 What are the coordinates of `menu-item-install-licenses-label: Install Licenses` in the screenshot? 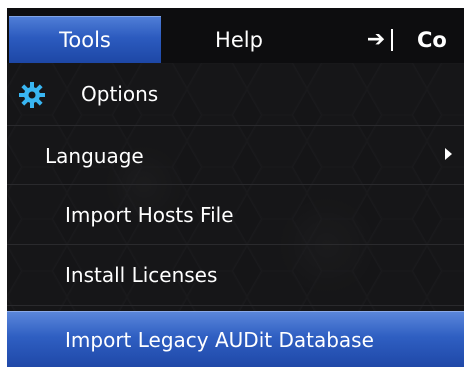 It's located at (141, 275).